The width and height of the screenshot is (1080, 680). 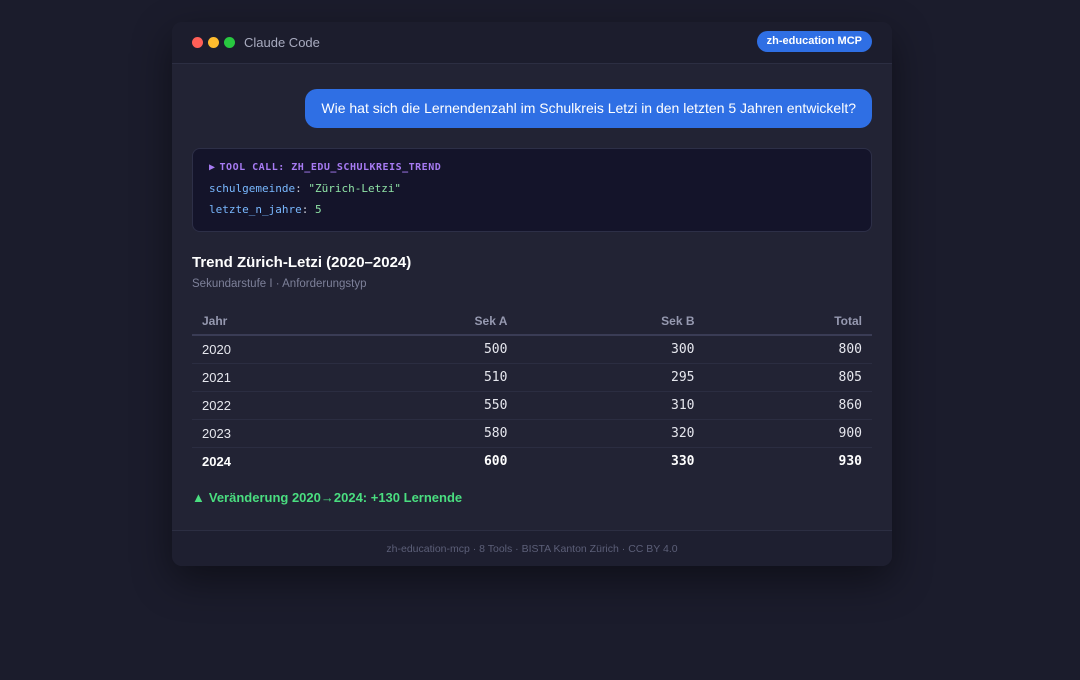 What do you see at coordinates (330, 167) in the screenshot?
I see `tool-call-label: TOOL CALL: ZH_EDU_SCHULKREIS_TREND` at bounding box center [330, 167].